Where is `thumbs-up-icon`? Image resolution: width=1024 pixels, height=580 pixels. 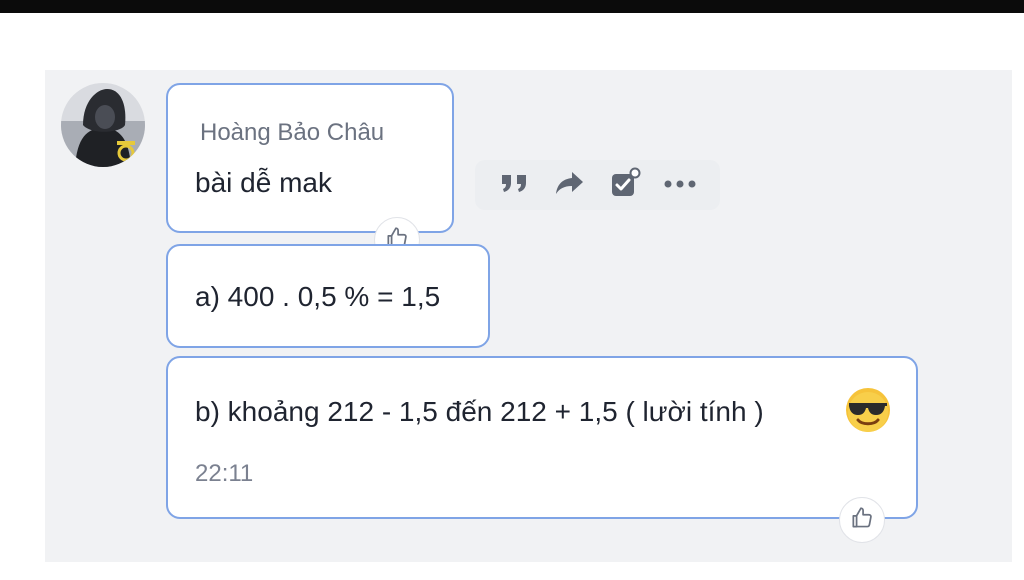
thumbs-up-icon is located at coordinates (862, 520).